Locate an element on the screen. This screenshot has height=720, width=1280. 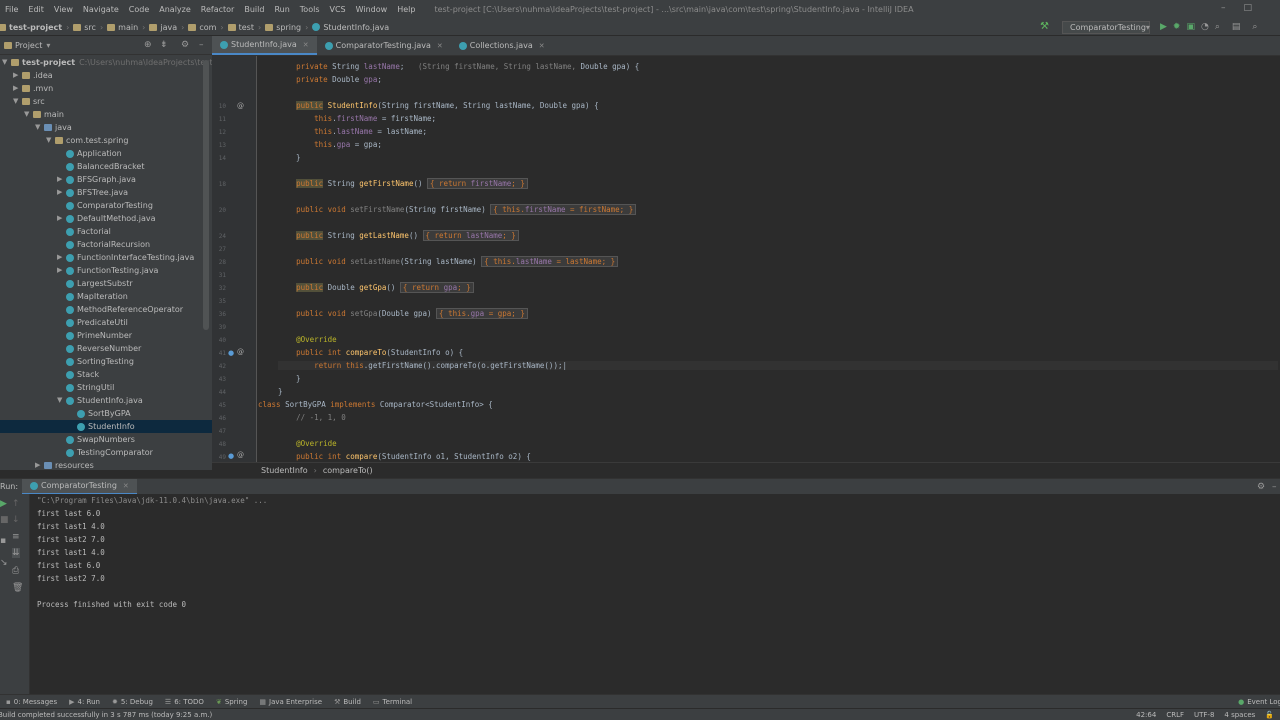
wrap-icon: ≡ is located at coordinates (16, 537).